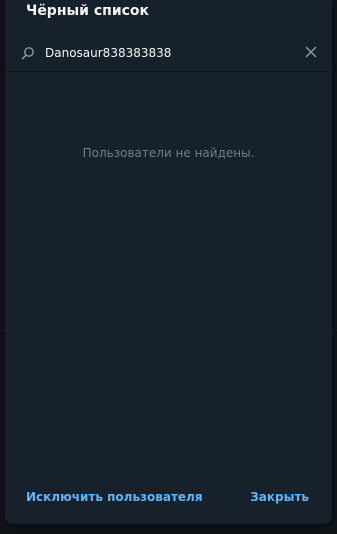 The image size is (337, 534). What do you see at coordinates (311, 52) in the screenshot?
I see `close-icon` at bounding box center [311, 52].